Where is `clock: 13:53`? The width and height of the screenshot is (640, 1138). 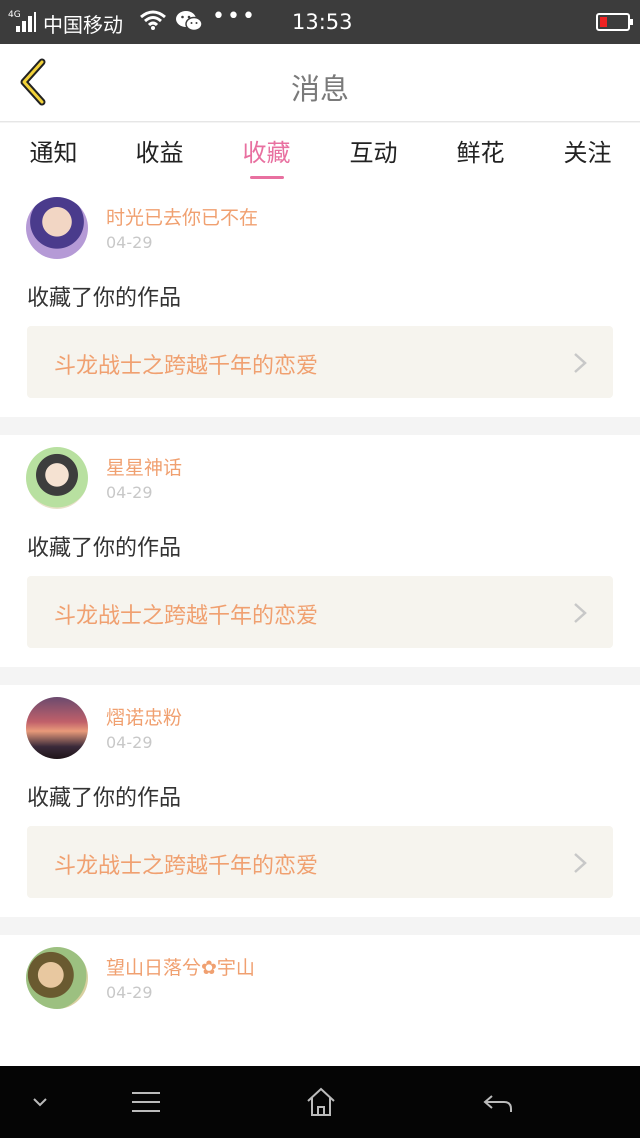
clock: 13:53 is located at coordinates (322, 22).